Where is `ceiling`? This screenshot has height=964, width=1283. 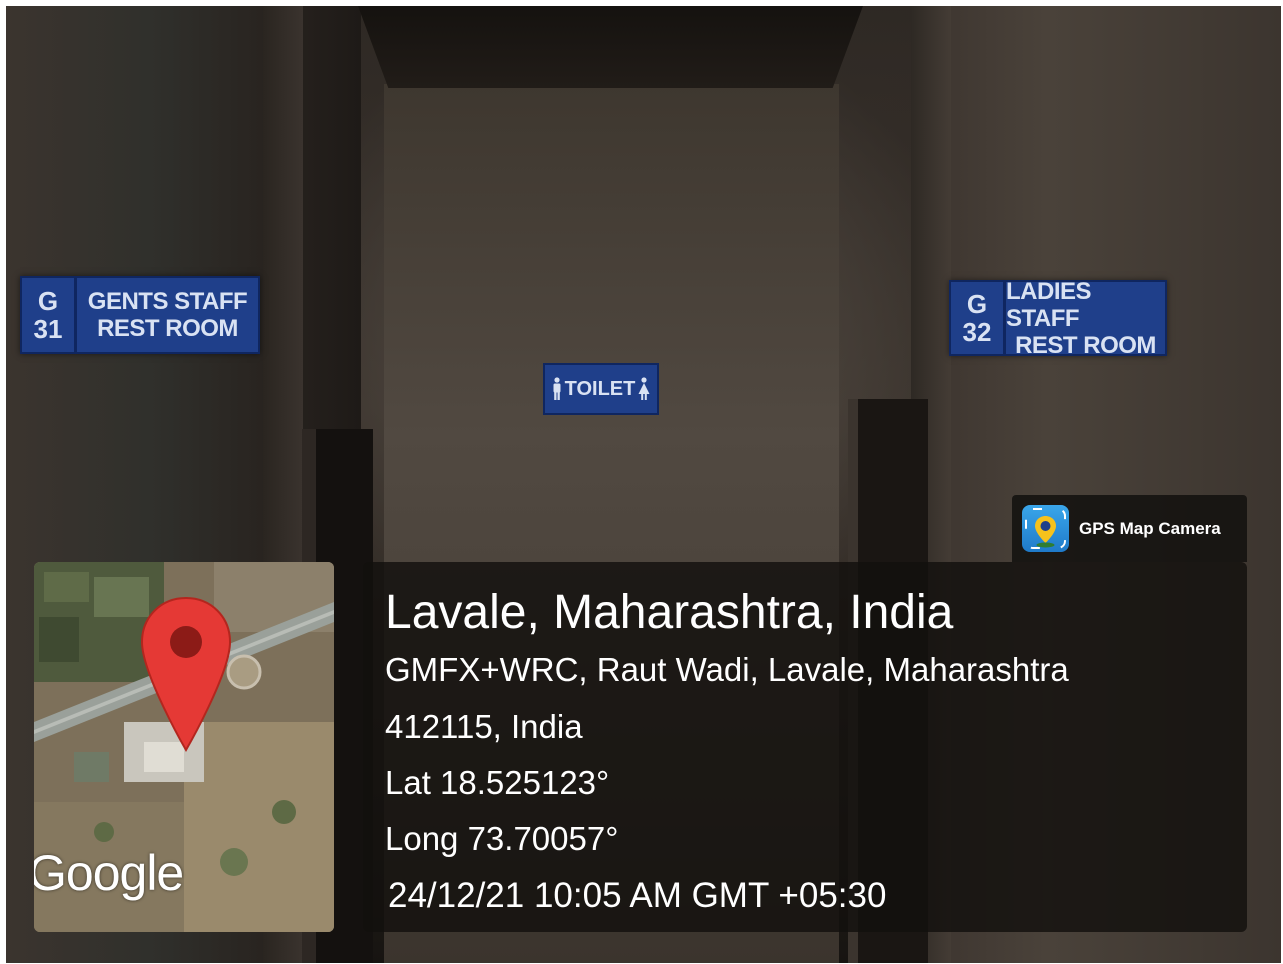
ceiling is located at coordinates (610, 47).